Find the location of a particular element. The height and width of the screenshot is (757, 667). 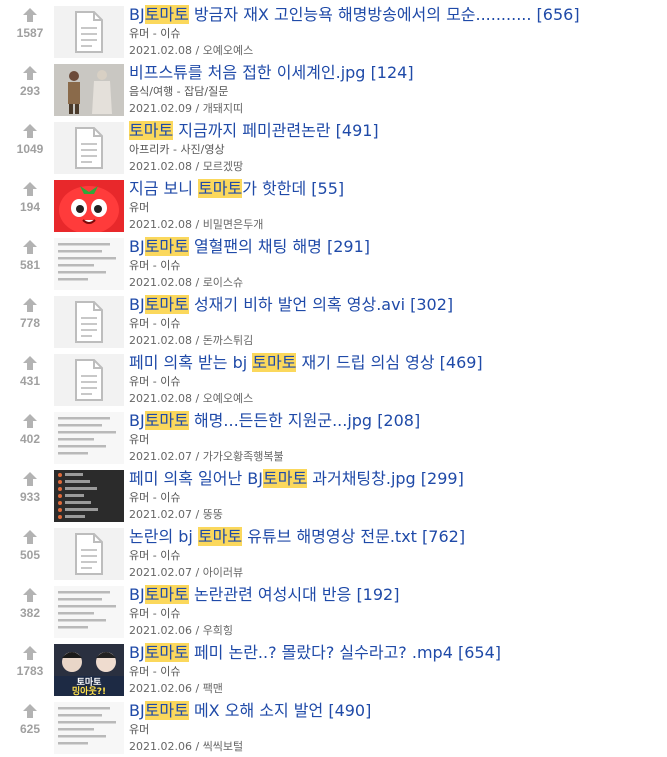

post-author: 아이러뷰 is located at coordinates (223, 572).